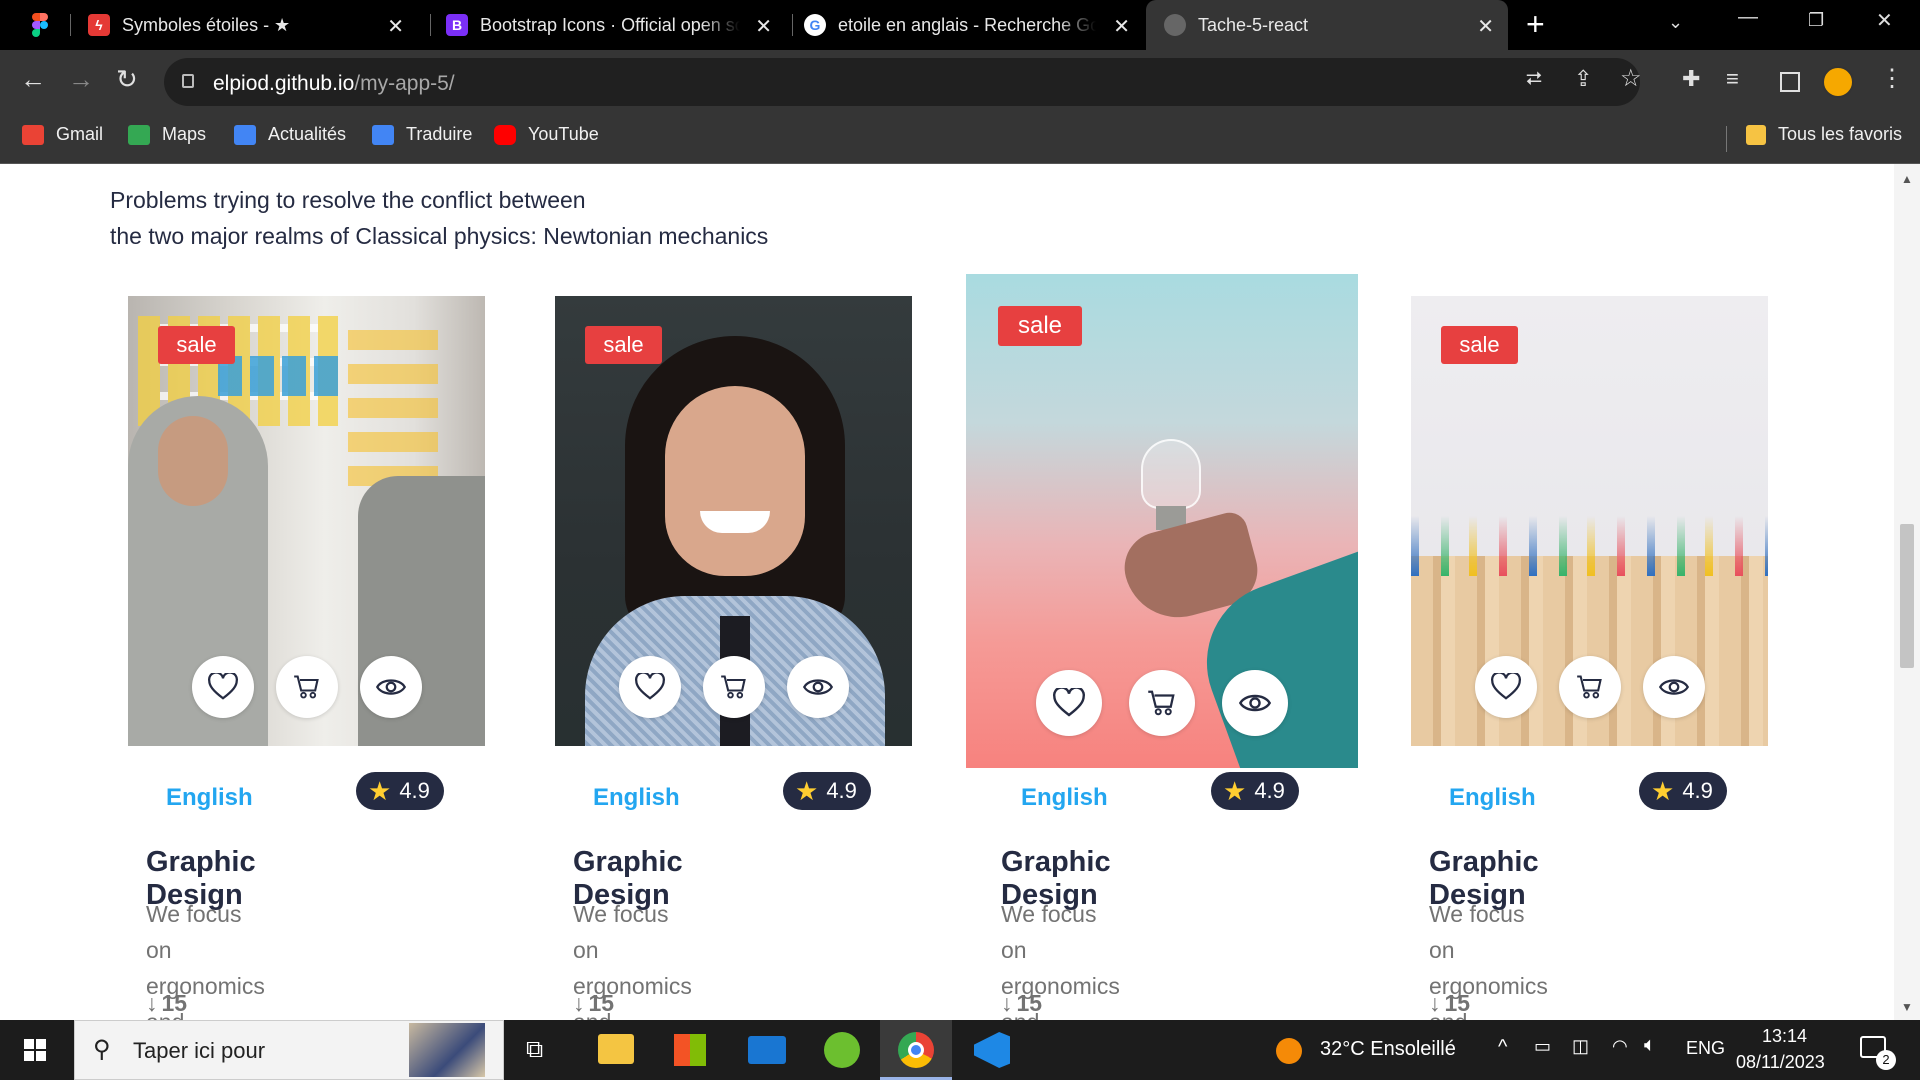 The height and width of the screenshot is (1080, 1920). I want to click on lock-icon, so click(188, 81).